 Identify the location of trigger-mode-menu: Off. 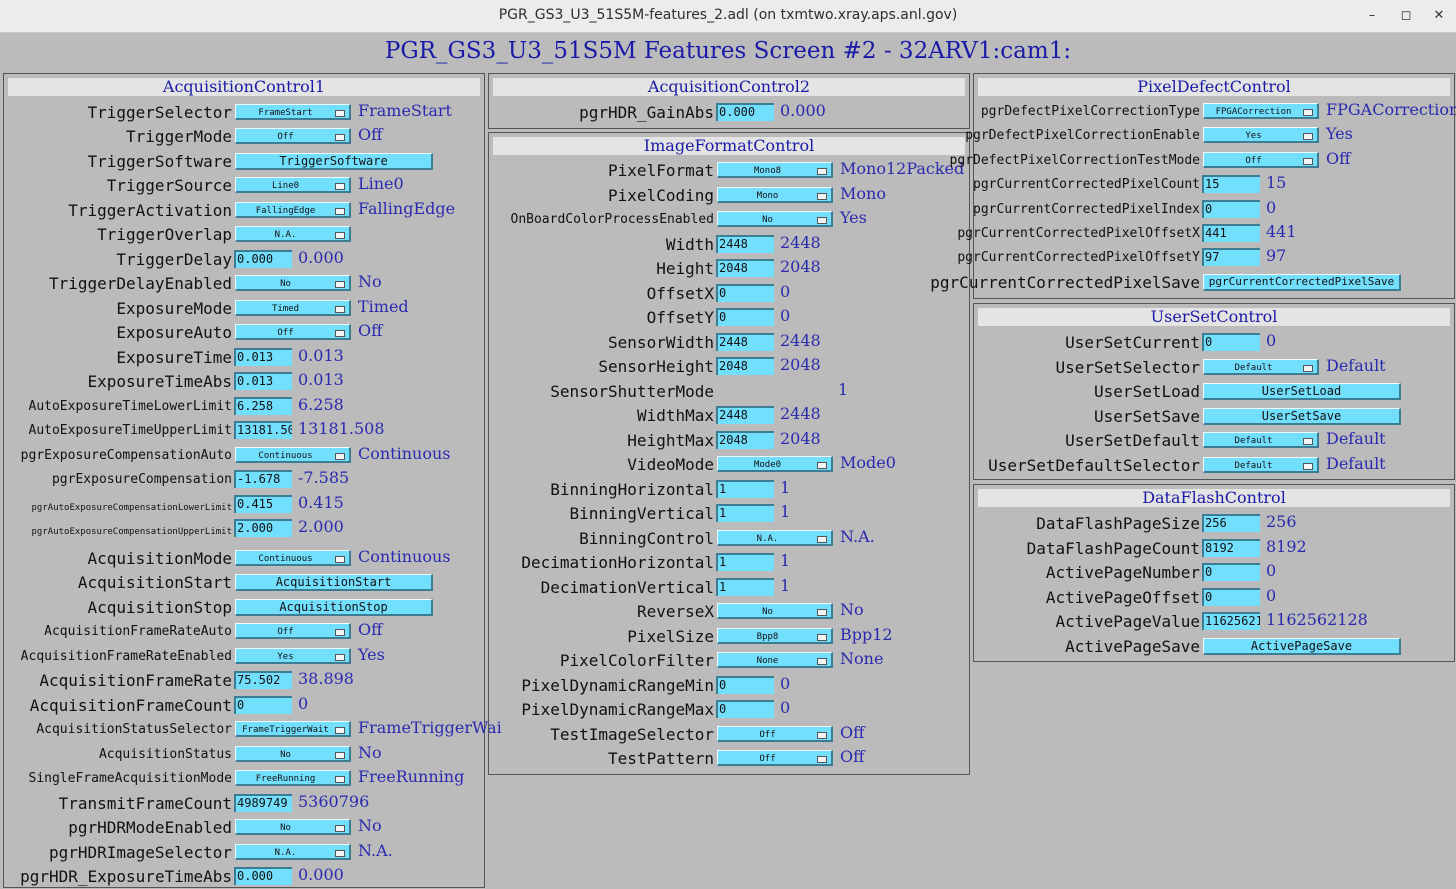
(293, 136).